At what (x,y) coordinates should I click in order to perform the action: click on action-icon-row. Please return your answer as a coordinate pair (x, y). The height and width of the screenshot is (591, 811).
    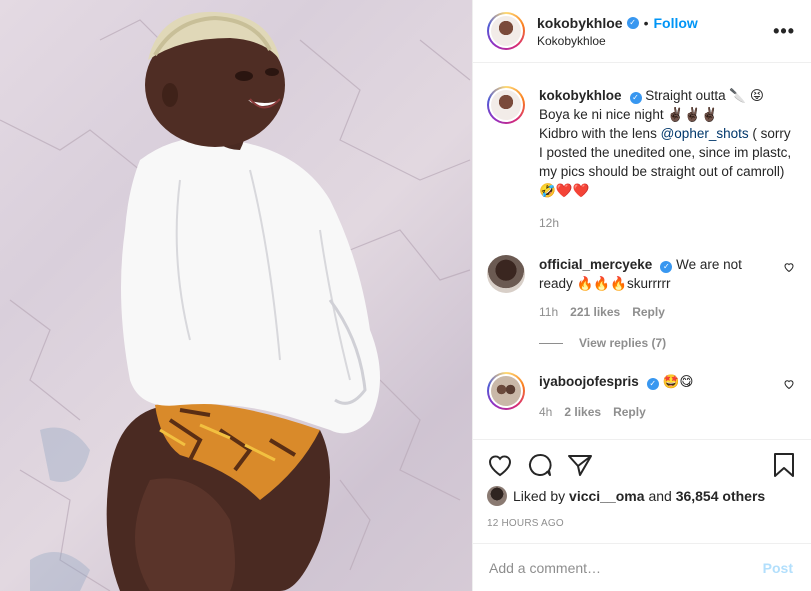
    Looking at the image, I should click on (641, 465).